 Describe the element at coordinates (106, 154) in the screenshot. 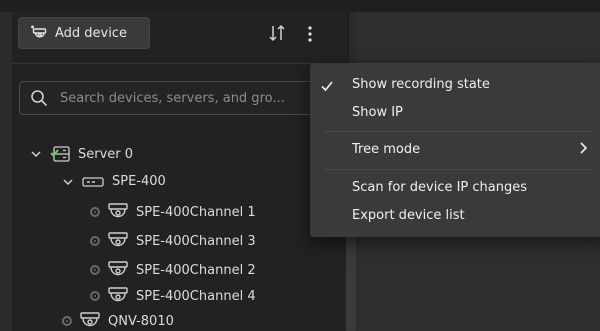

I see `tree-label-server: Server 0` at that location.